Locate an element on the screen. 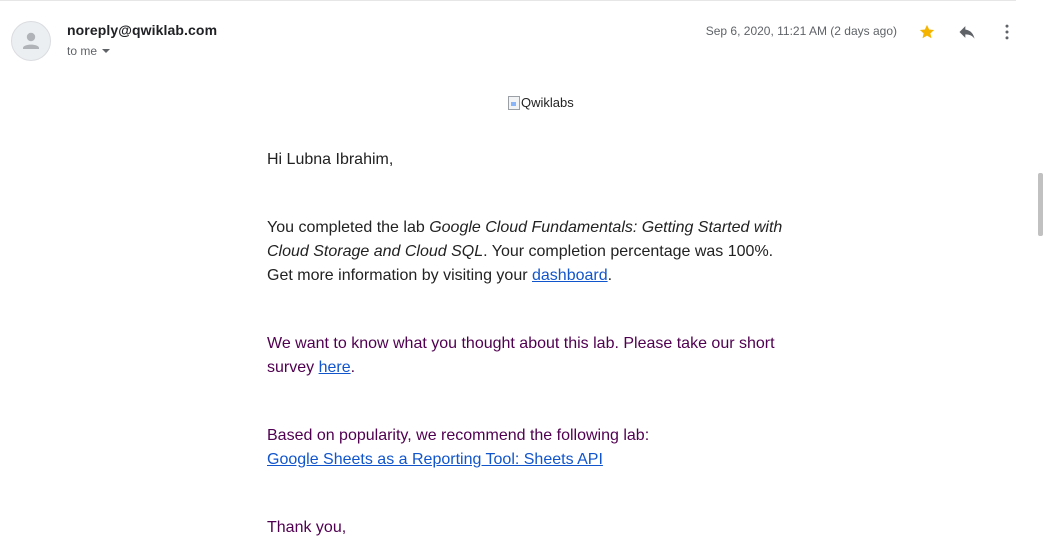 The height and width of the screenshot is (539, 1043). reply-icon is located at coordinates (967, 32).